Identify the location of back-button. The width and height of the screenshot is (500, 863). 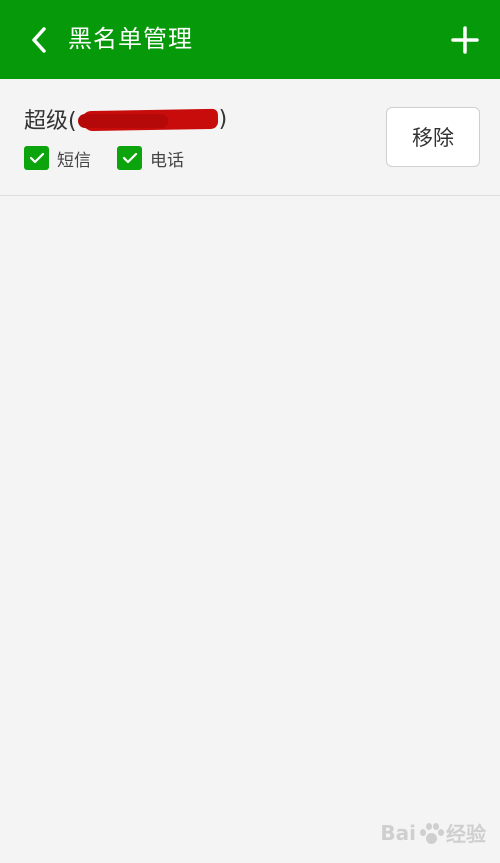
(39, 40).